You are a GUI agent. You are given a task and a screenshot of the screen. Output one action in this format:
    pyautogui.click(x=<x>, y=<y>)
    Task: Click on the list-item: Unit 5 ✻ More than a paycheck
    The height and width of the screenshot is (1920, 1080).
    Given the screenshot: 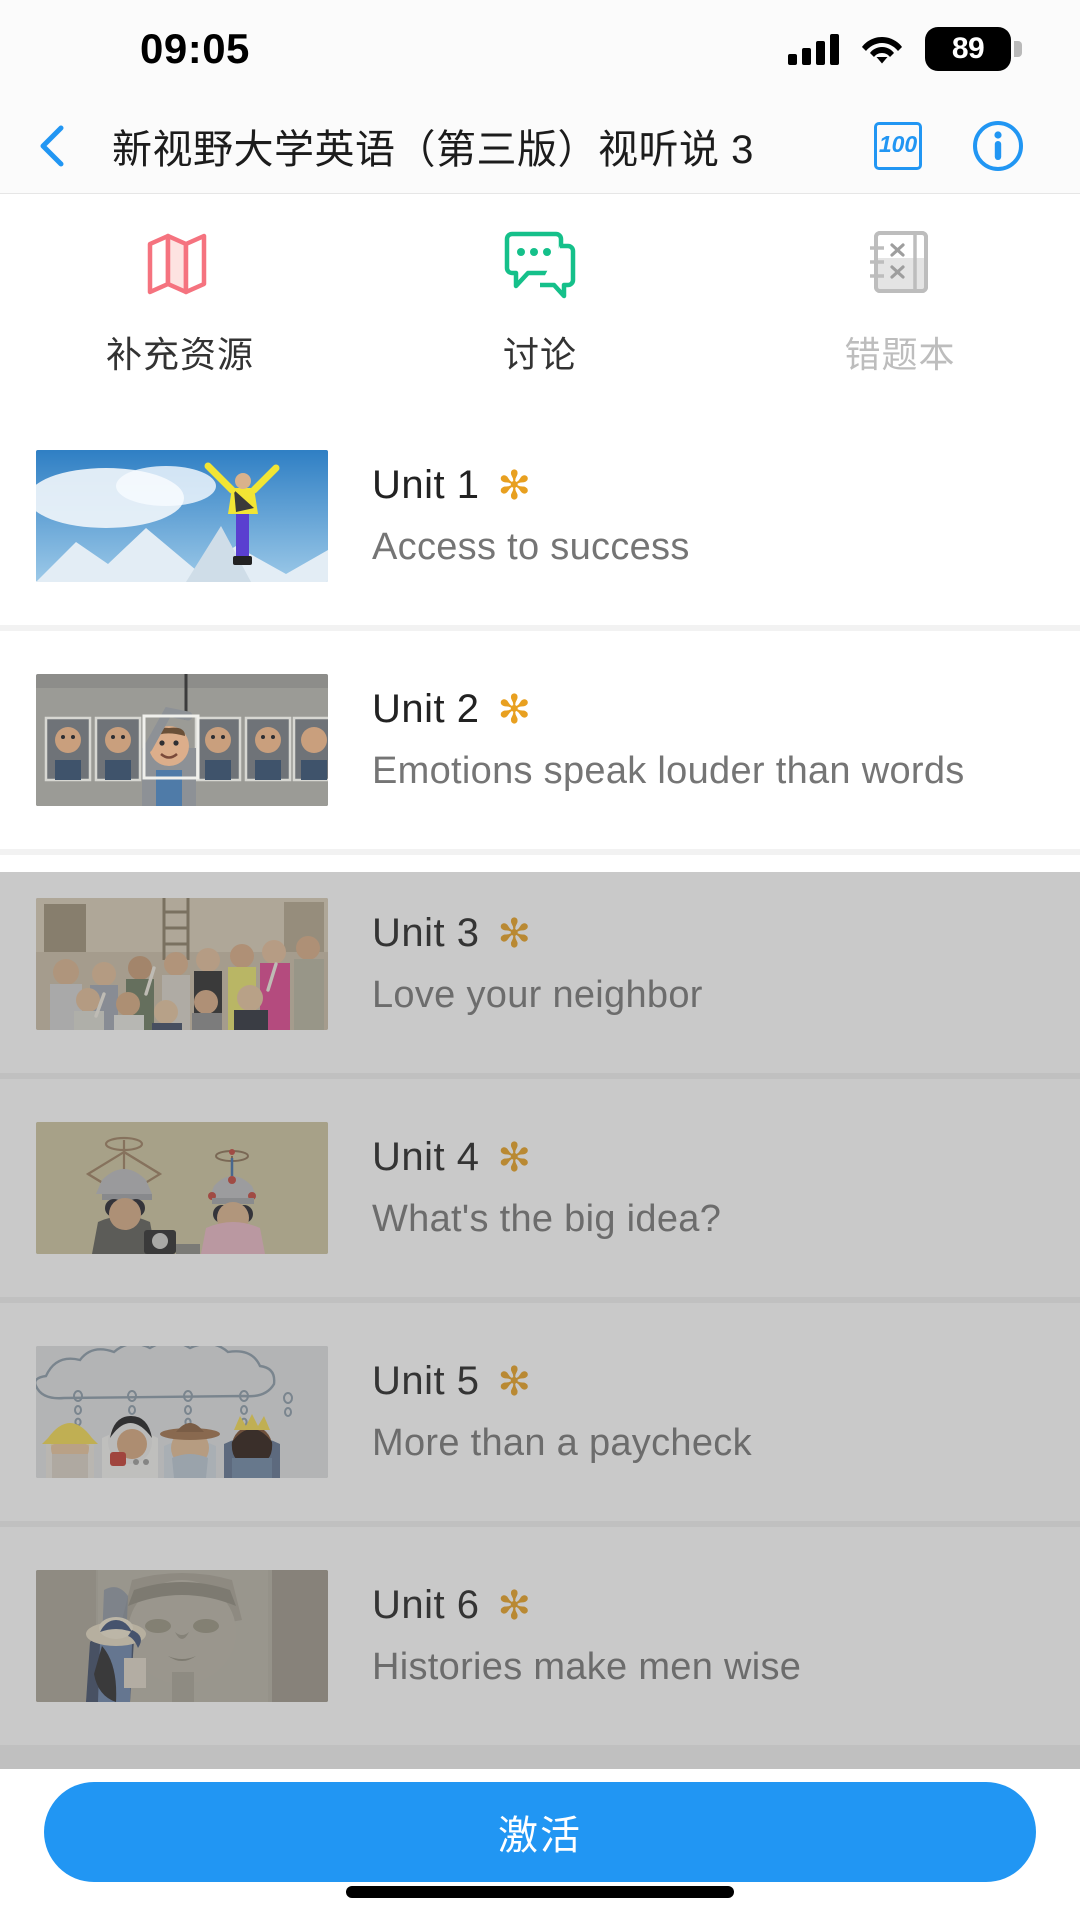 What is the action you would take?
    pyautogui.click(x=540, y=1412)
    